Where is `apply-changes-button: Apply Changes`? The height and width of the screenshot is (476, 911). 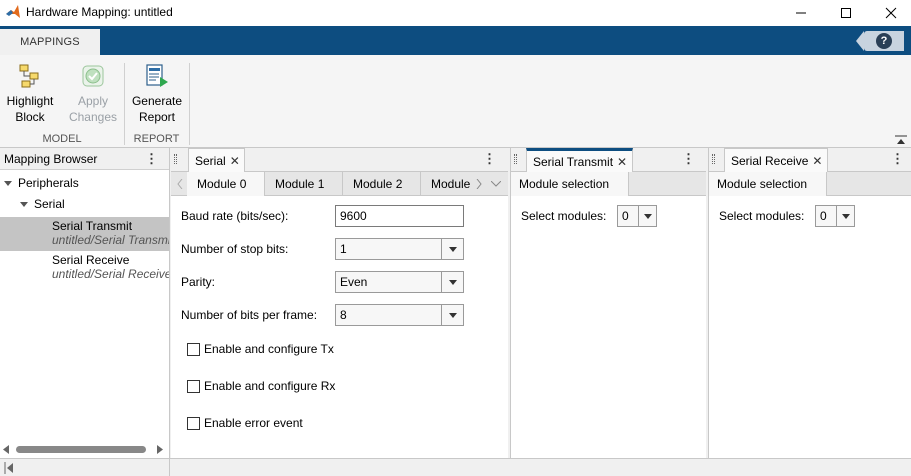 apply-changes-button: Apply Changes is located at coordinates (93, 94).